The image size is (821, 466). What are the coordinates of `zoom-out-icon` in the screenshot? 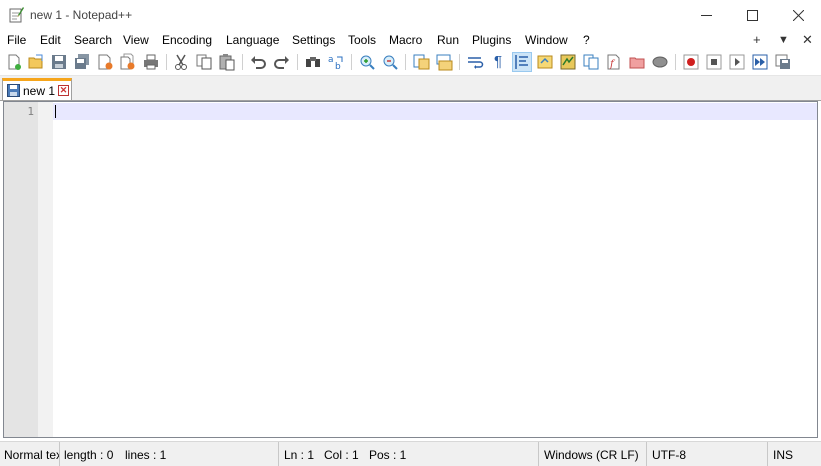 It's located at (390, 62).